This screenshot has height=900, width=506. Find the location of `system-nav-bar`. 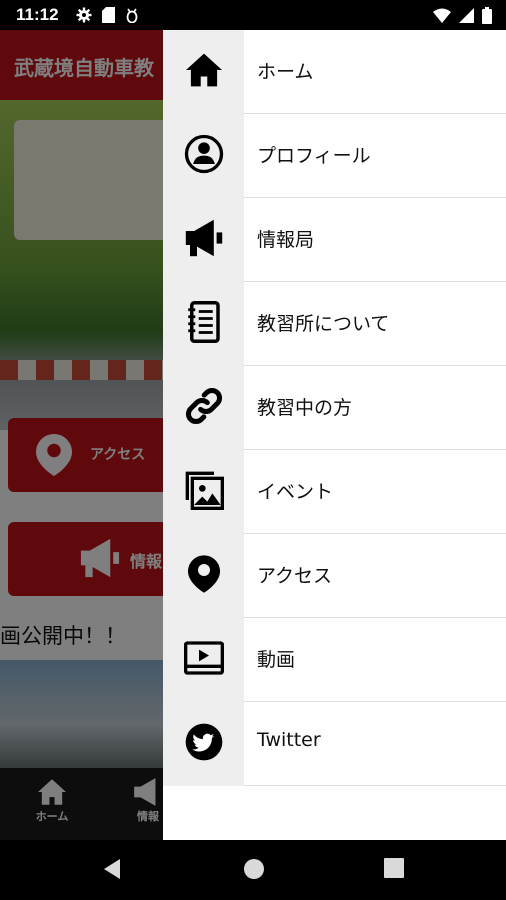

system-nav-bar is located at coordinates (253, 870).